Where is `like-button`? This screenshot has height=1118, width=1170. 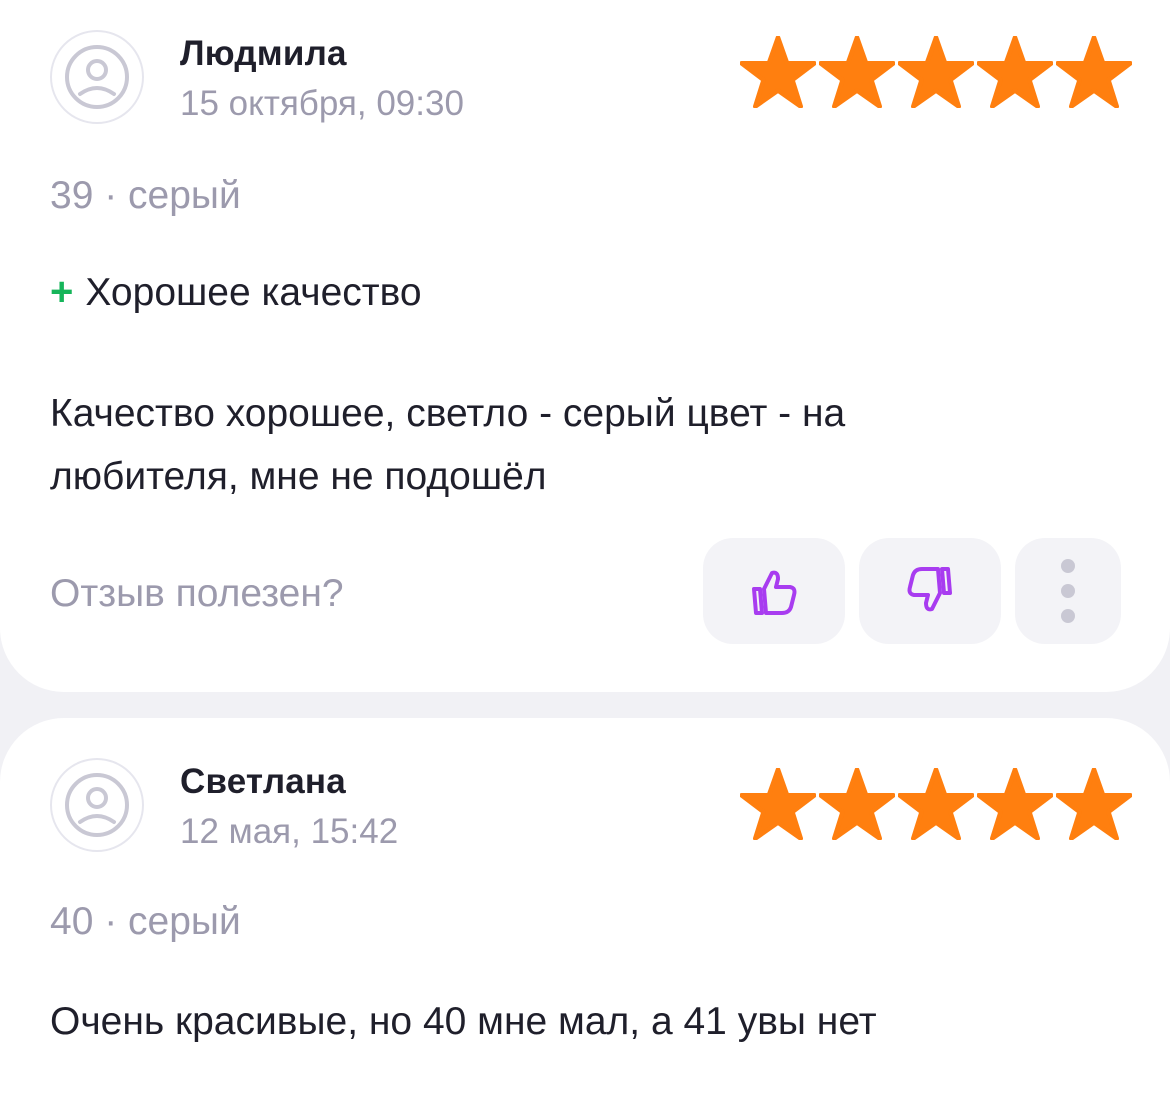 like-button is located at coordinates (774, 591).